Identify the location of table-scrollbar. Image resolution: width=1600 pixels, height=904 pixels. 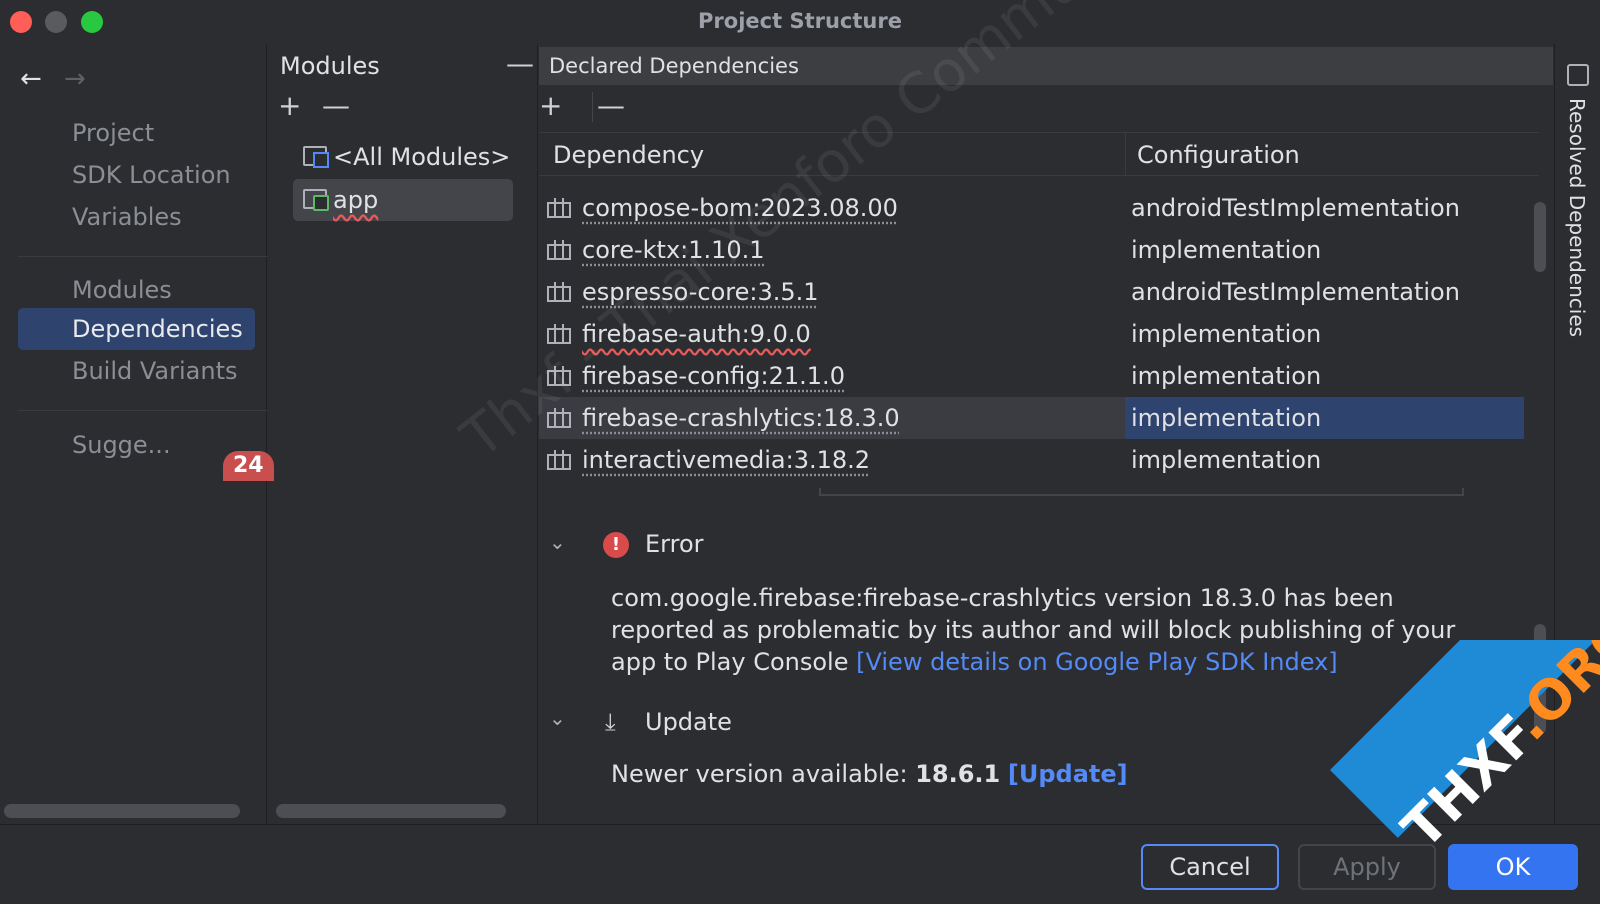
(1540, 237).